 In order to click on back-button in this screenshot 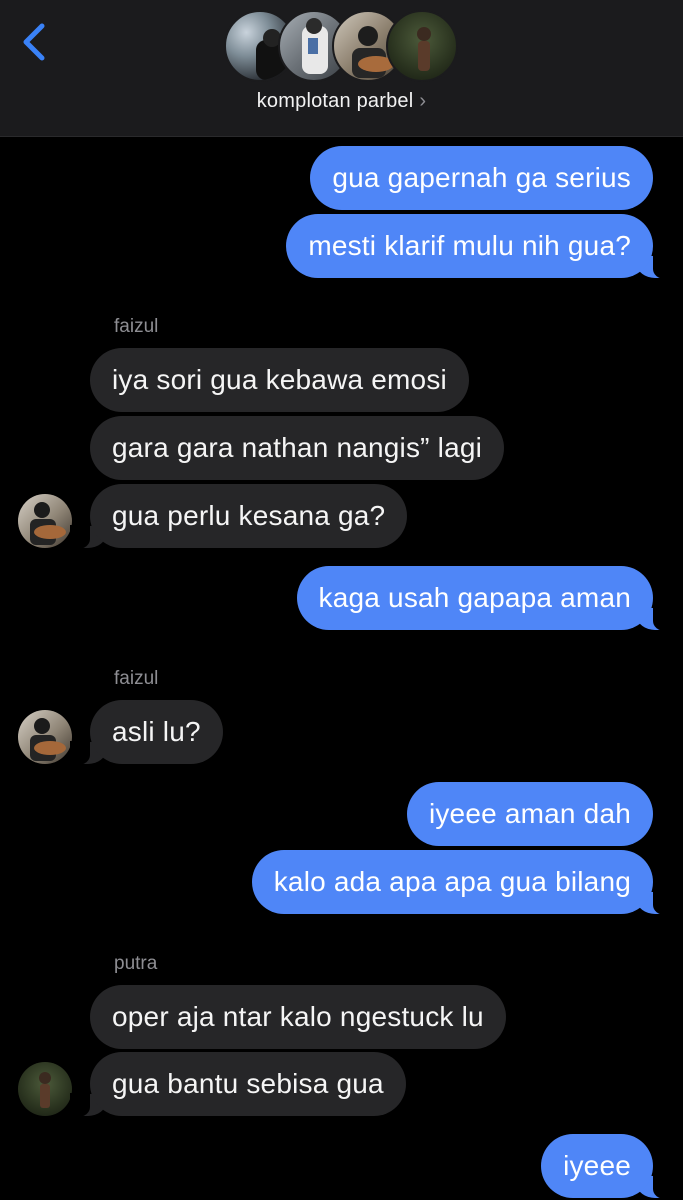, I will do `click(36, 42)`.